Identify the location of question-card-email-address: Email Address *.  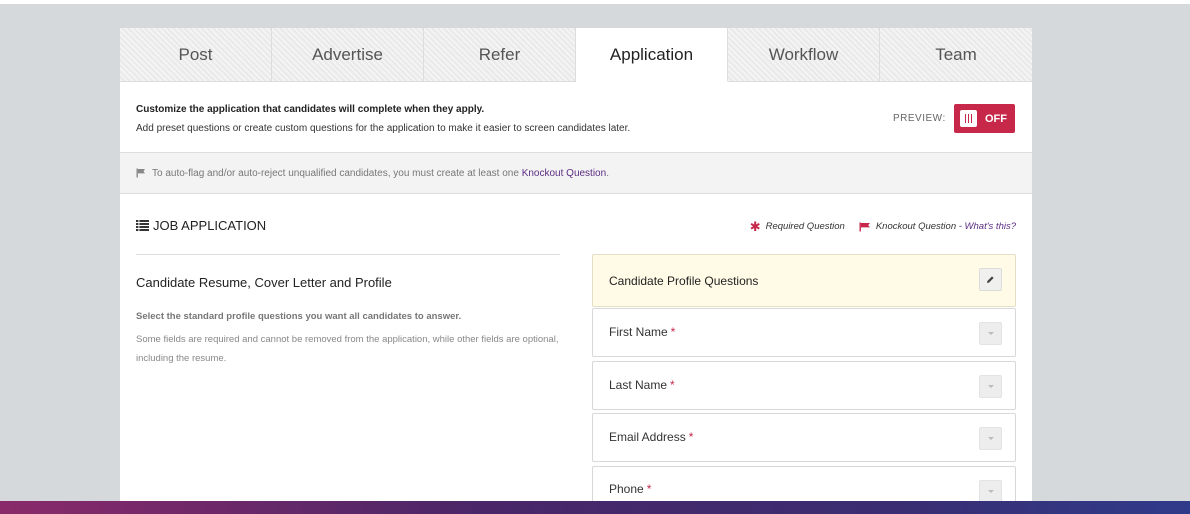
(804, 437).